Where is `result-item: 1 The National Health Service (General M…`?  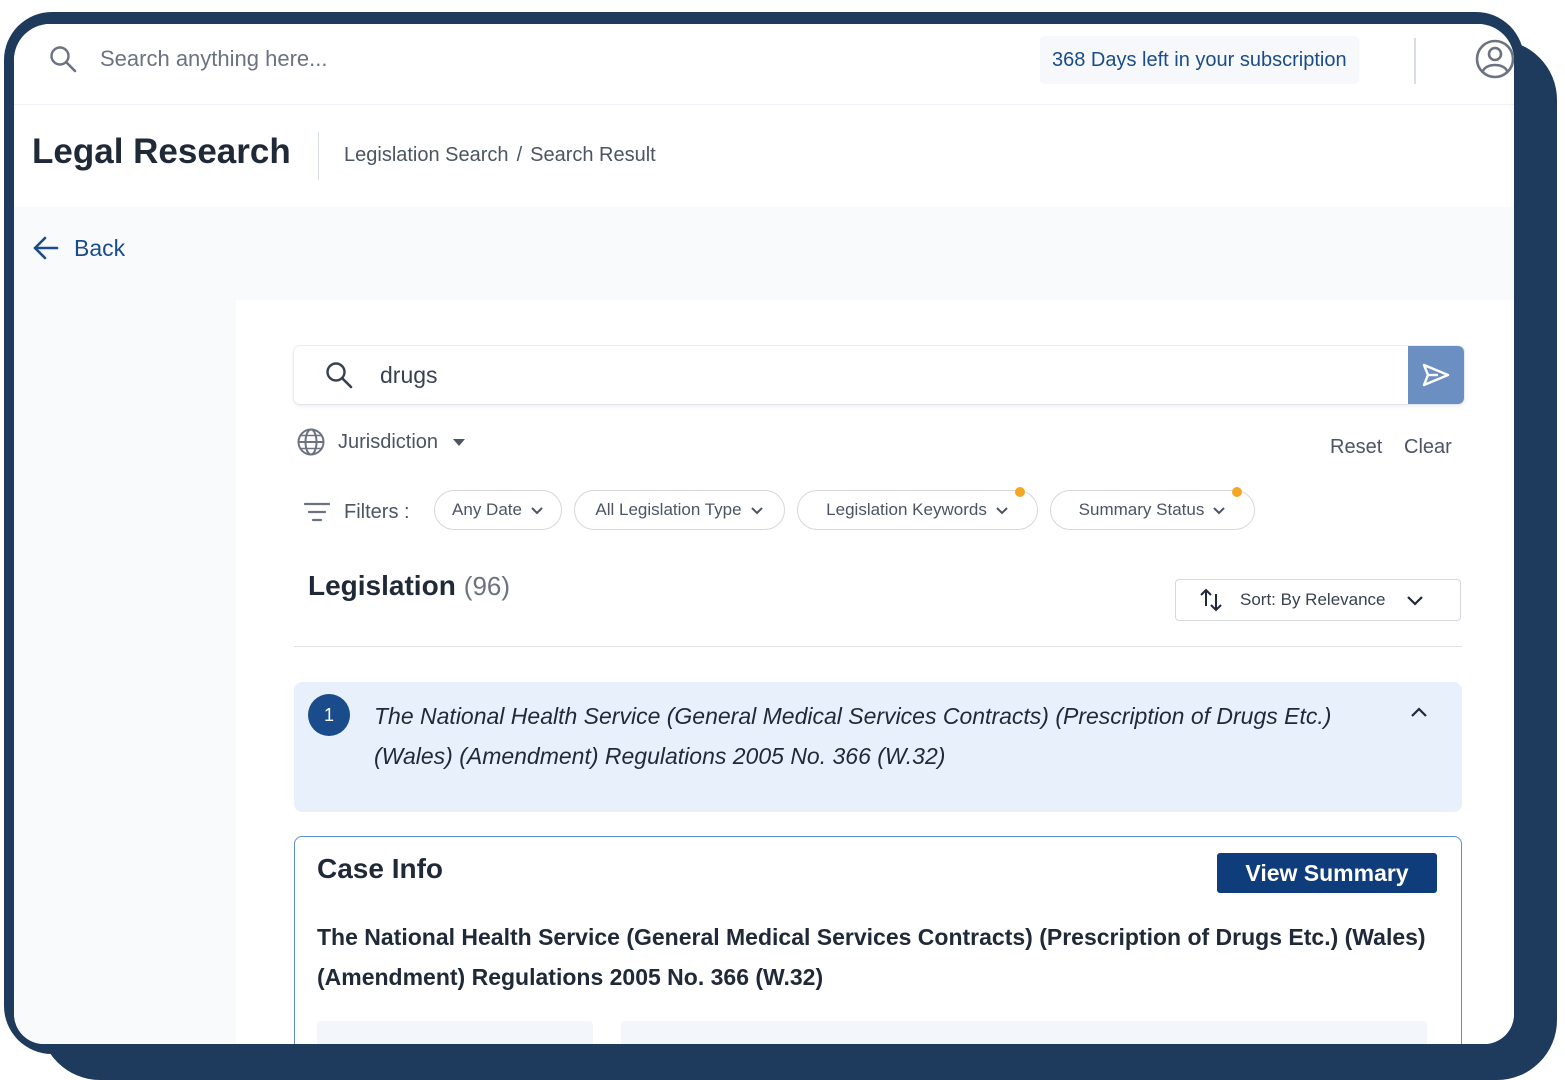
result-item: 1 The National Health Service (General M… is located at coordinates (878, 747).